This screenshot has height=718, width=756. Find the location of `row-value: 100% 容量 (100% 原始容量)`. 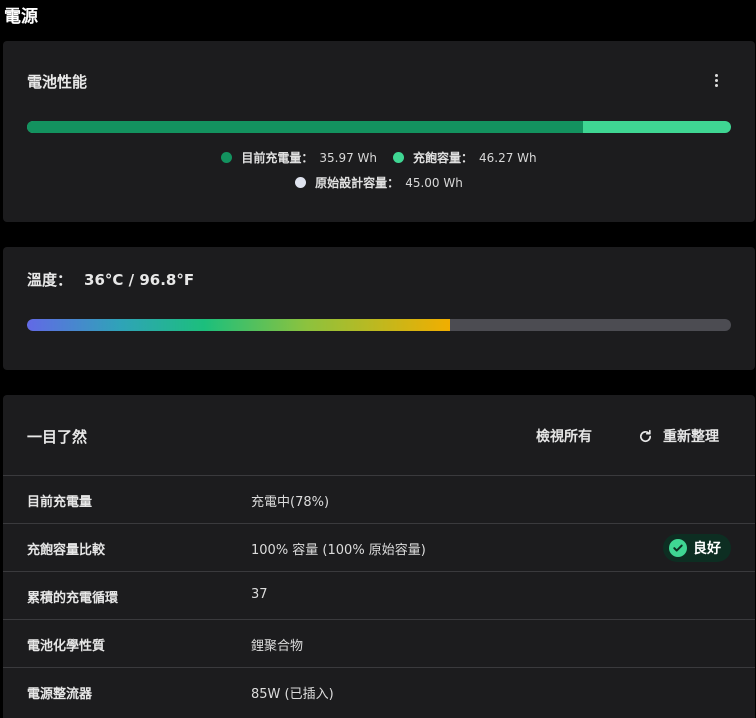

row-value: 100% 容量 (100% 原始容量) is located at coordinates (338, 550).